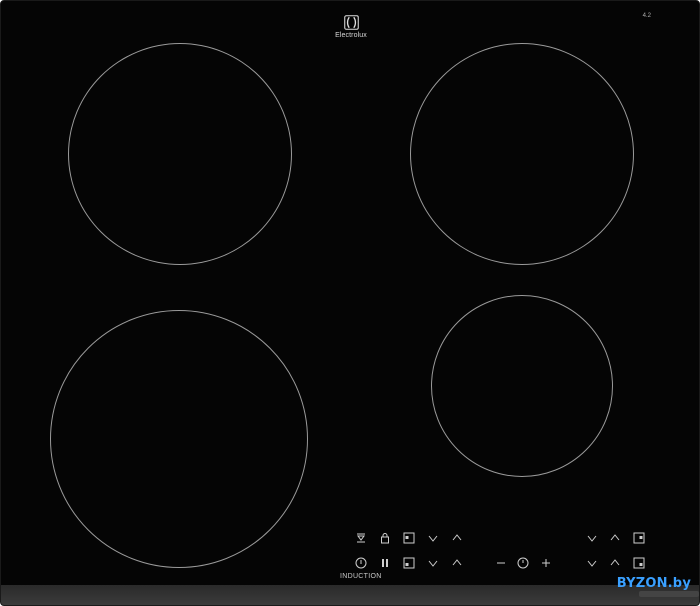 This screenshot has height=606, width=700. What do you see at coordinates (351, 22) in the screenshot?
I see `electrolux-logo-icon` at bounding box center [351, 22].